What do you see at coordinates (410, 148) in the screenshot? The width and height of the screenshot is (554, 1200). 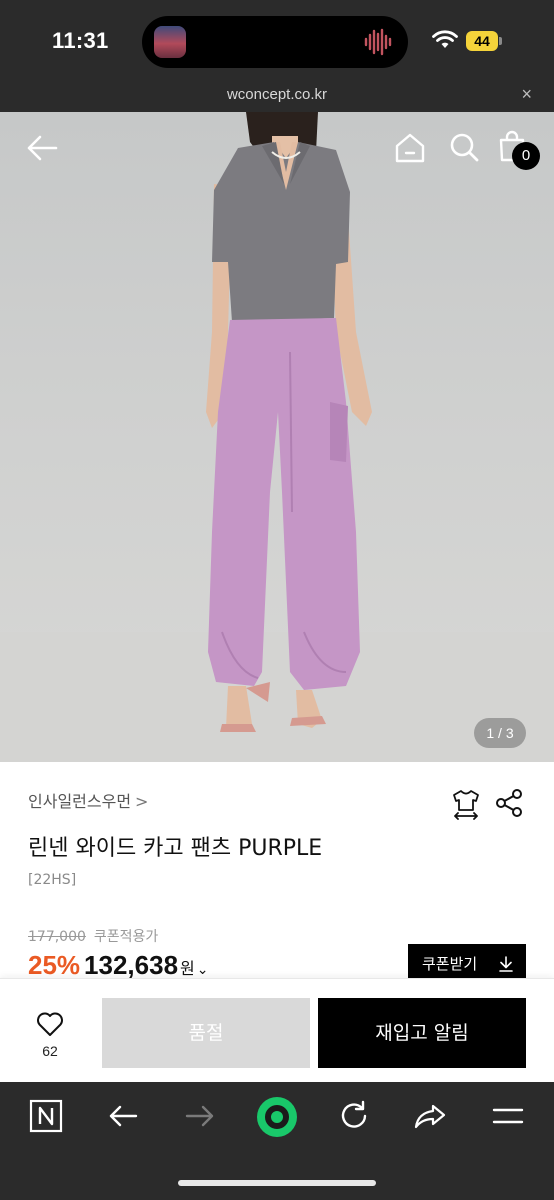 I see `home-icon` at bounding box center [410, 148].